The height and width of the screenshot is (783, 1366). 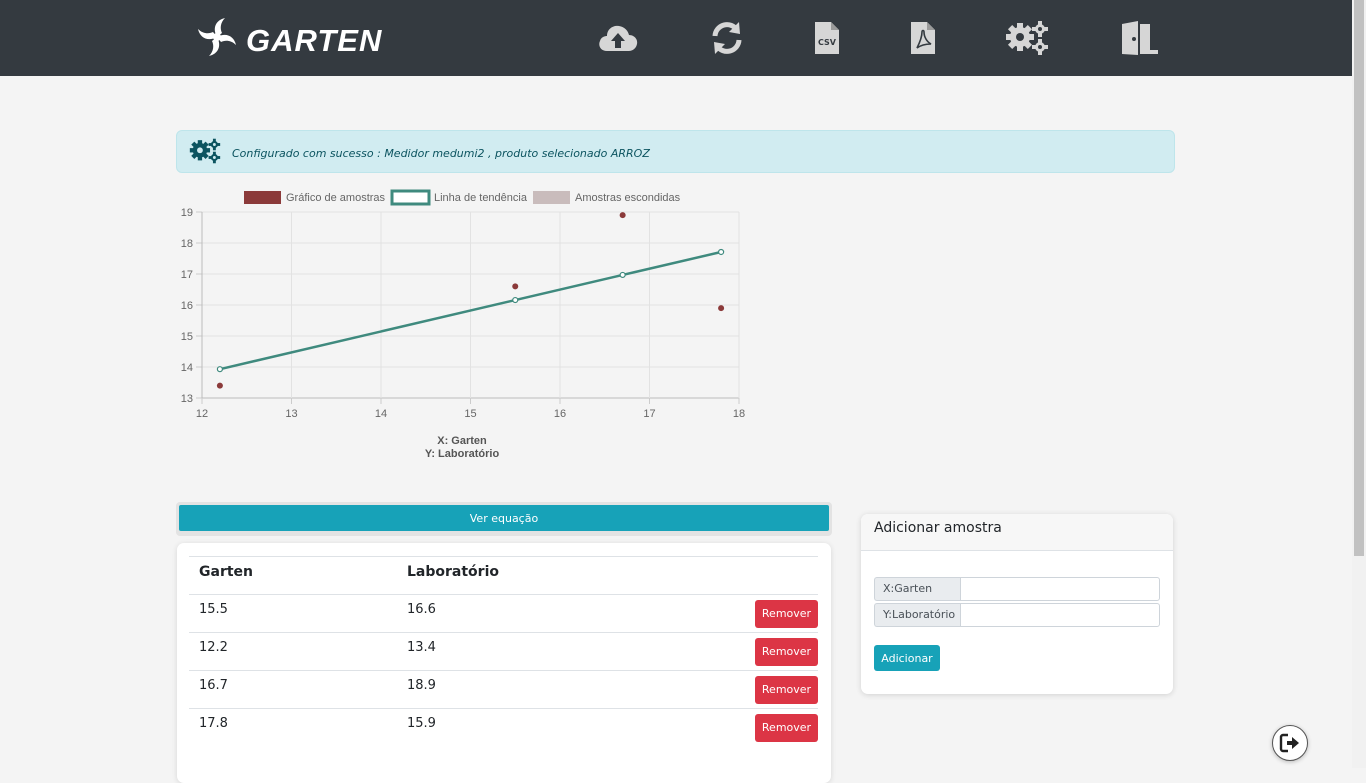 I want to click on y-axis-label: Y: Laboratório, so click(x=462, y=454).